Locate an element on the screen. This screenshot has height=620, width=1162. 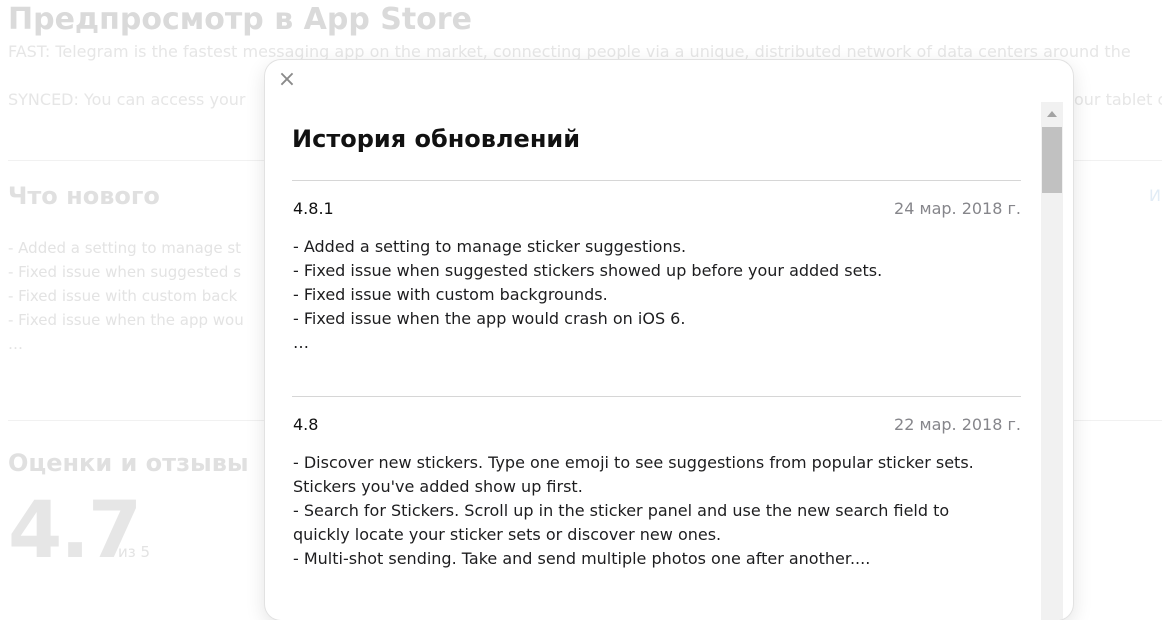
whats-new-heading: Что нового is located at coordinates (84, 196).